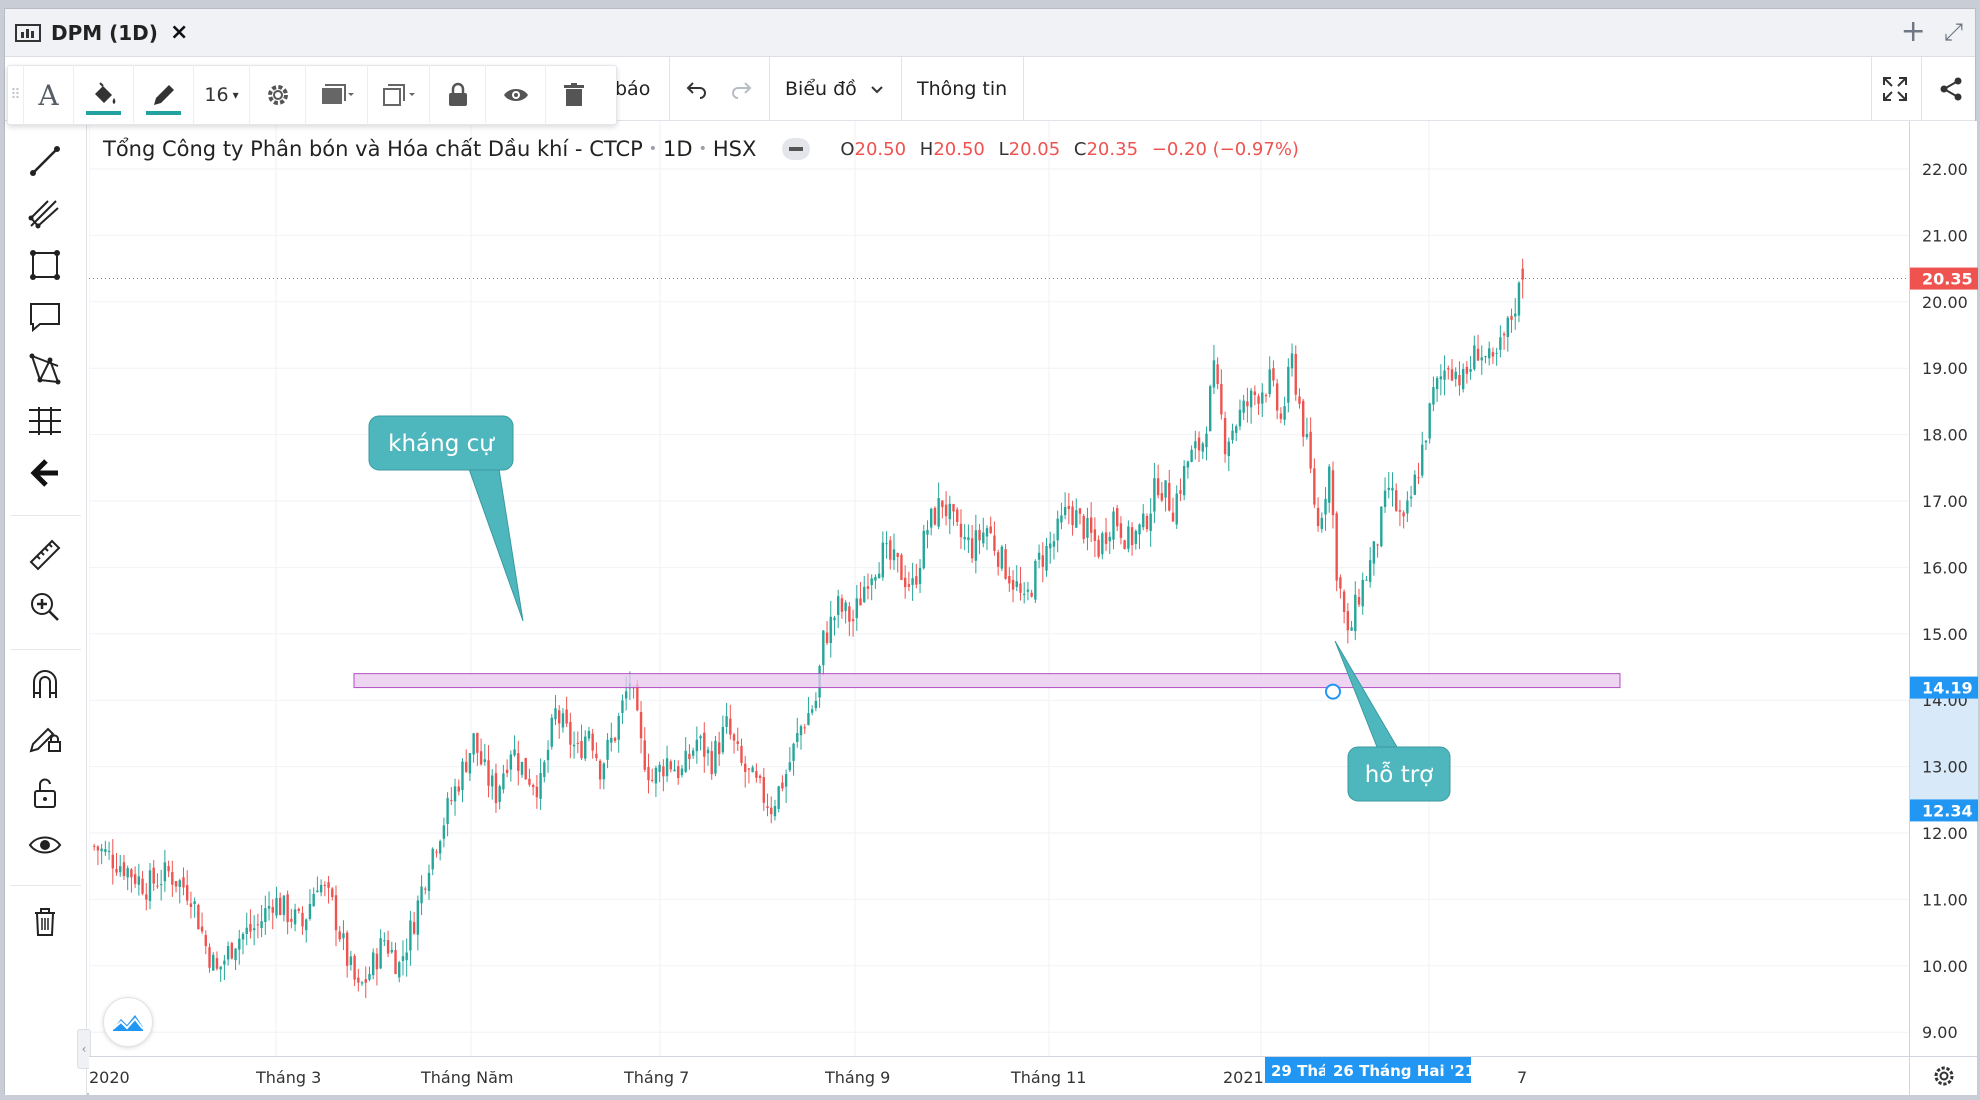  Describe the element at coordinates (697, 89) in the screenshot. I see `undo-button` at that location.